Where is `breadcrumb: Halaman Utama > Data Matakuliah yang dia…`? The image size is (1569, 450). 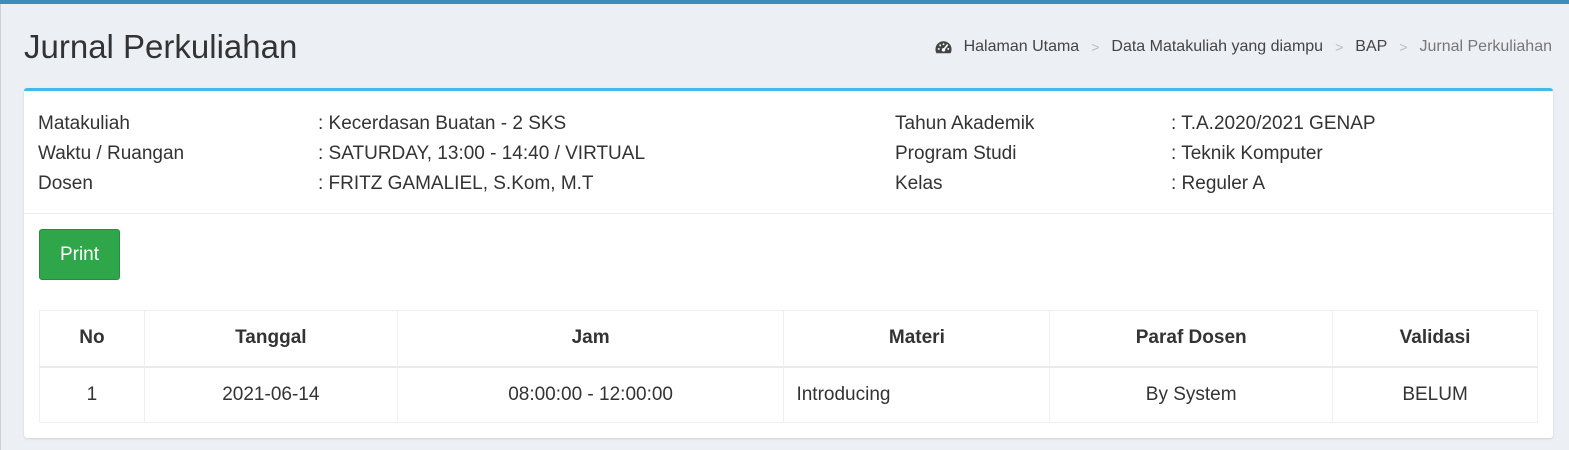
breadcrumb: Halaman Utama > Data Matakuliah yang dia… is located at coordinates (1243, 47).